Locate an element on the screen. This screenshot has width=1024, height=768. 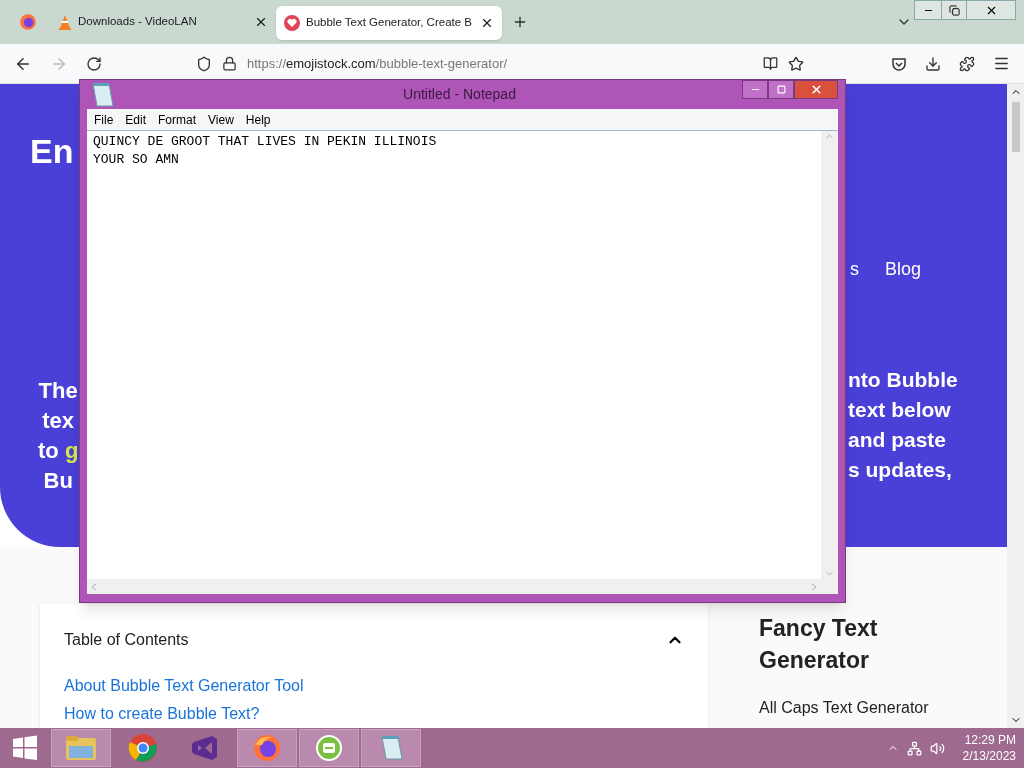
hero-text: tex is located at coordinates (58, 421).